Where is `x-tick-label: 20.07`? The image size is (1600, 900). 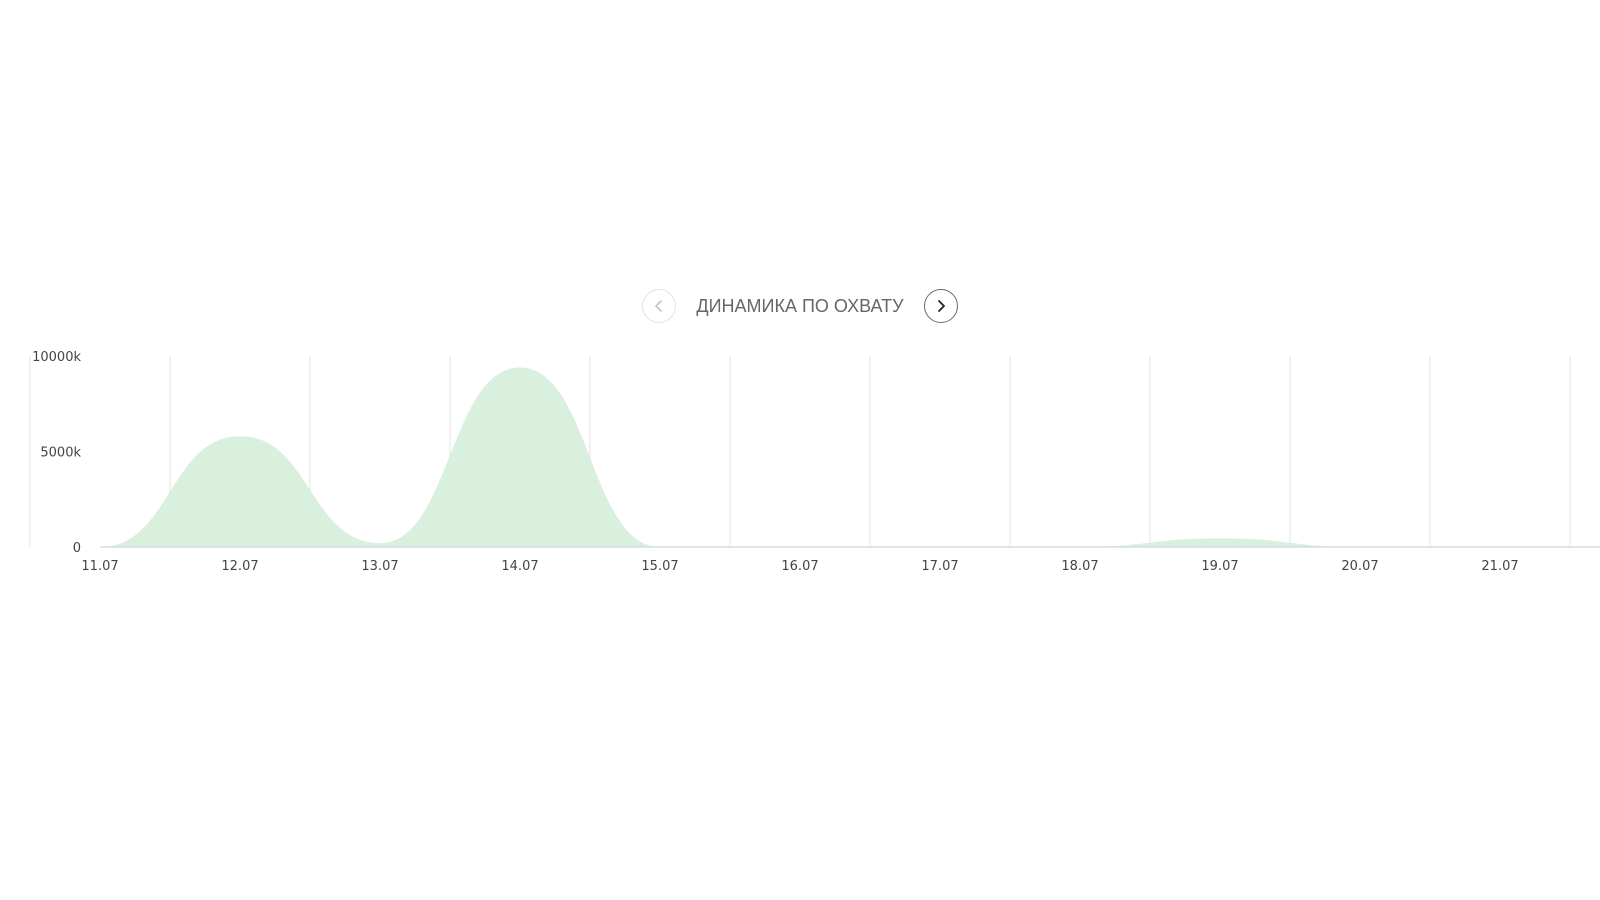 x-tick-label: 20.07 is located at coordinates (1359, 566).